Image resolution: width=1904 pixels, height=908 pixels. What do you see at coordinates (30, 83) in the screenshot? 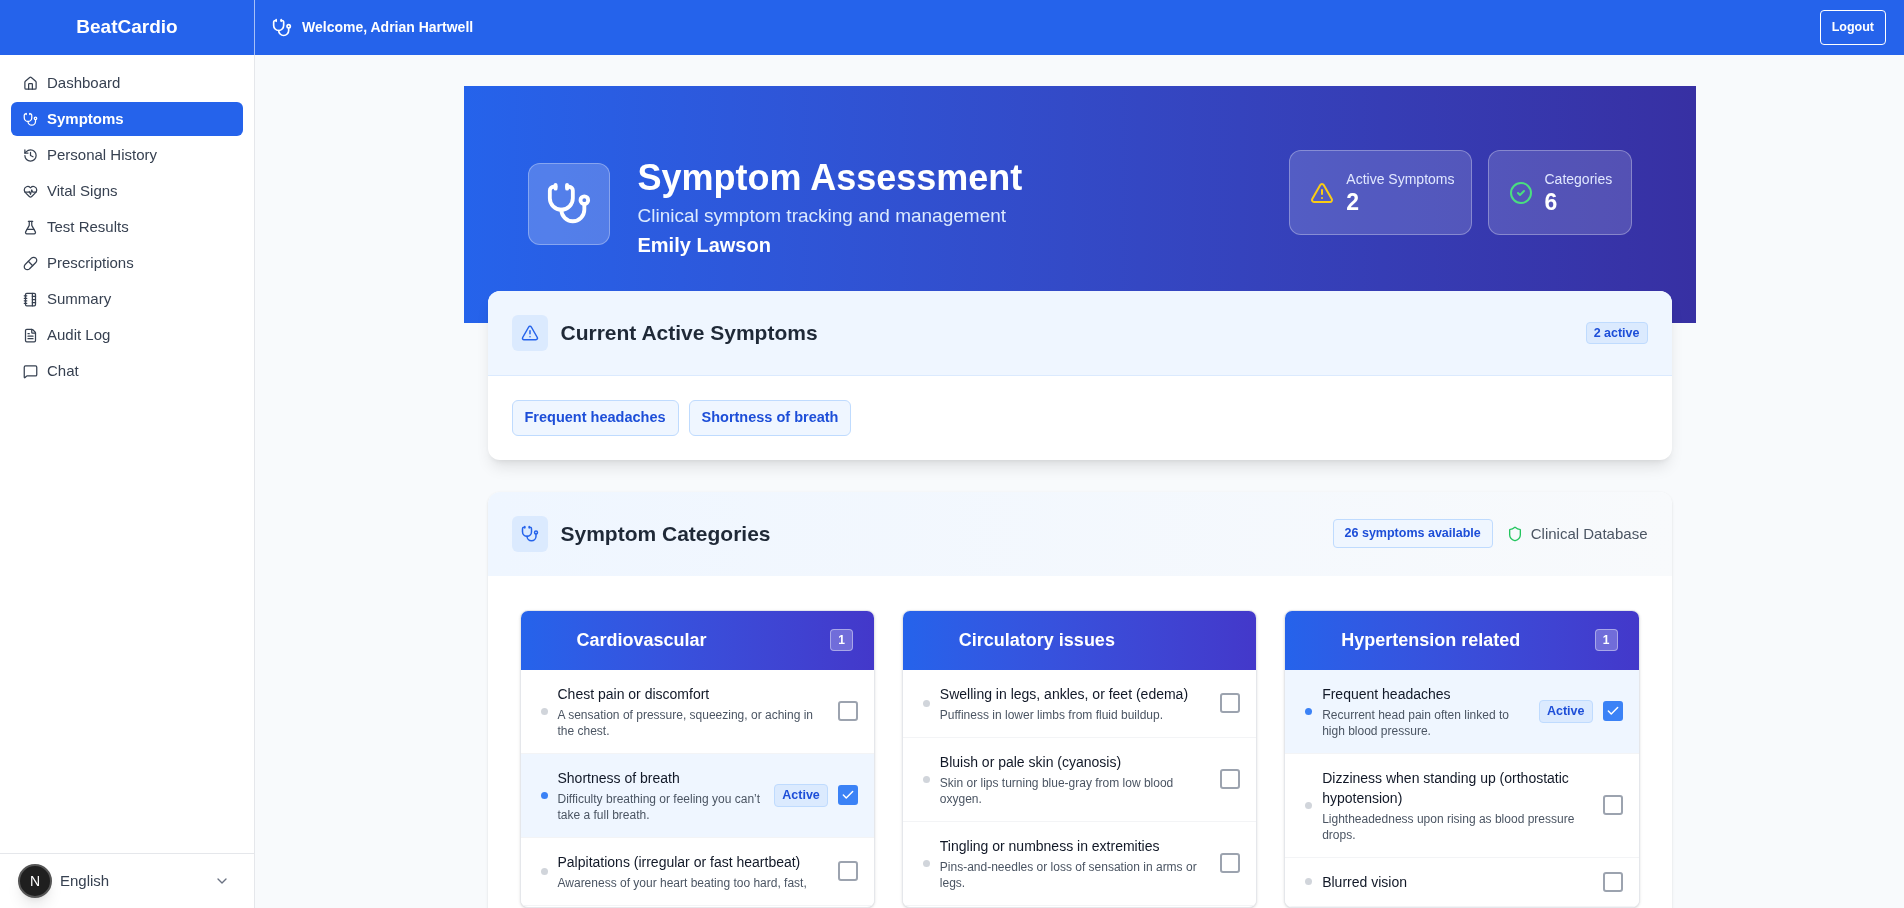
I see `home-icon` at bounding box center [30, 83].